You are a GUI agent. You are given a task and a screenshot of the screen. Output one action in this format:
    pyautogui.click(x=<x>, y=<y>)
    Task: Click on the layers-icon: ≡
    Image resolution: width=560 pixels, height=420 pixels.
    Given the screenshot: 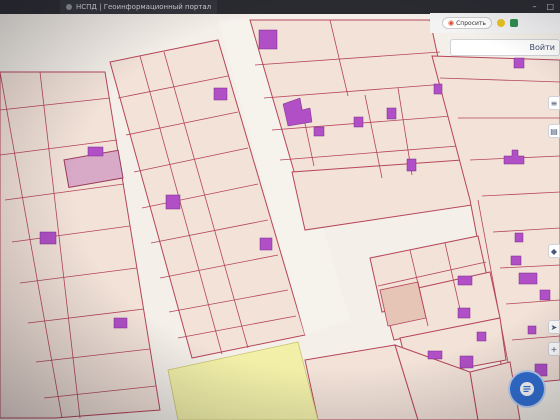 What is the action you would take?
    pyautogui.click(x=554, y=103)
    